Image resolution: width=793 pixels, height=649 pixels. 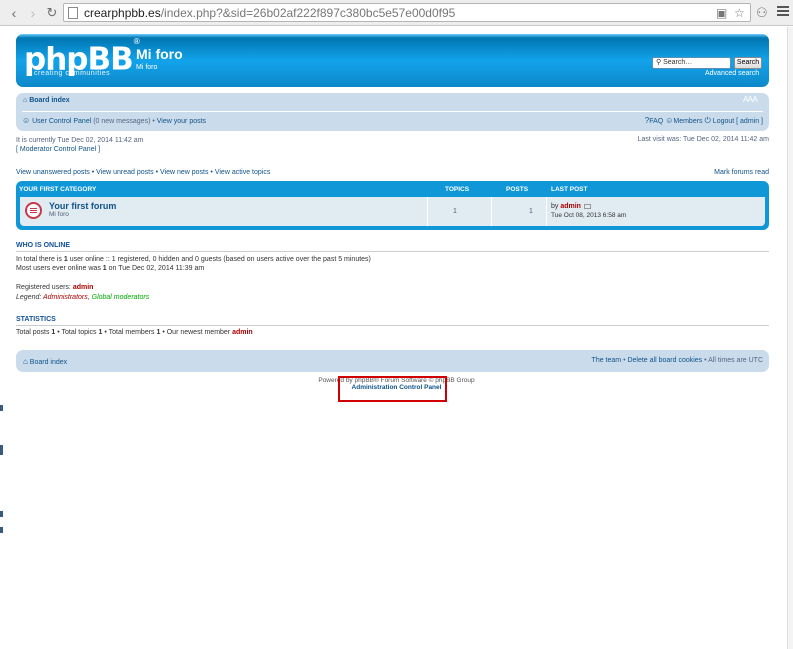 What do you see at coordinates (741, 172) in the screenshot?
I see `mark-forums-read-link: Mark forums read` at bounding box center [741, 172].